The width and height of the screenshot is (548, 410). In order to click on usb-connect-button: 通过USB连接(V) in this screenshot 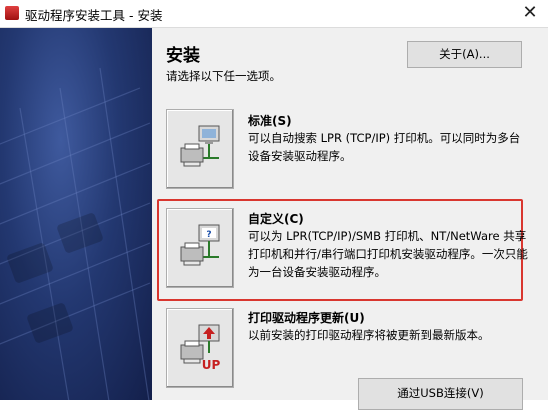, I will do `click(440, 394)`.